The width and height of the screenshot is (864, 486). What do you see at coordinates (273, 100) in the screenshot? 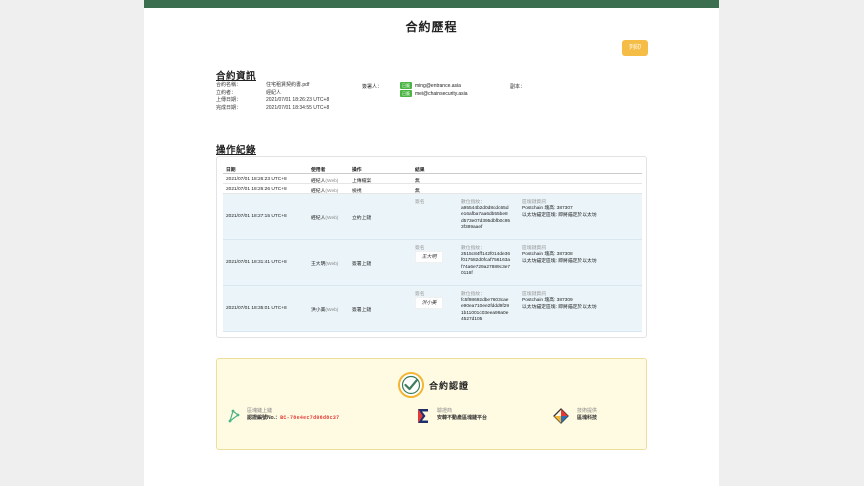
I see `field-upload-date: 上傳日期： 2021/07/01 18:26:23 UTC+8` at bounding box center [273, 100].